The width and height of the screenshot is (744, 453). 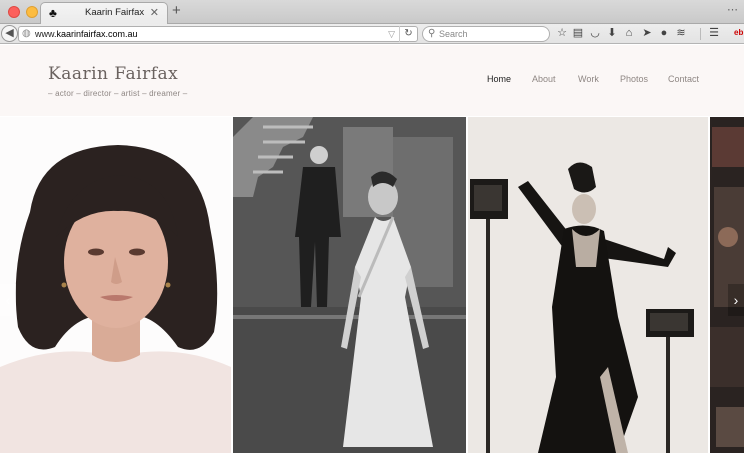 What do you see at coordinates (727, 285) in the screenshot?
I see `gallery-photo-collage: ›` at bounding box center [727, 285].